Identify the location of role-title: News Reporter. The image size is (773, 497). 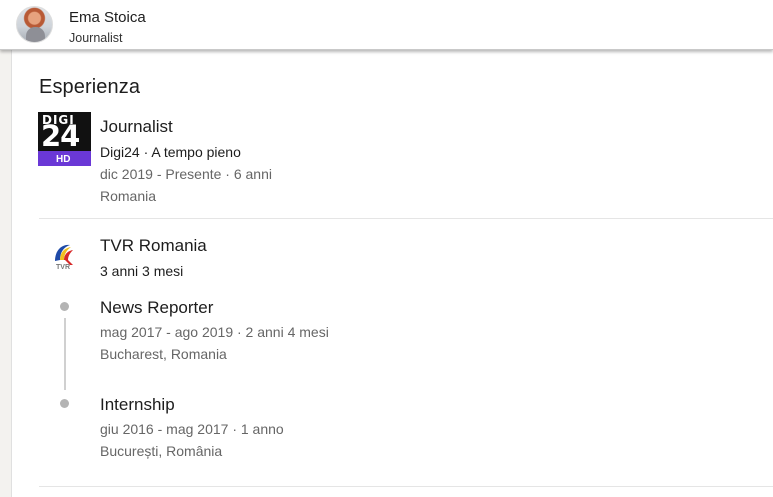
(156, 308).